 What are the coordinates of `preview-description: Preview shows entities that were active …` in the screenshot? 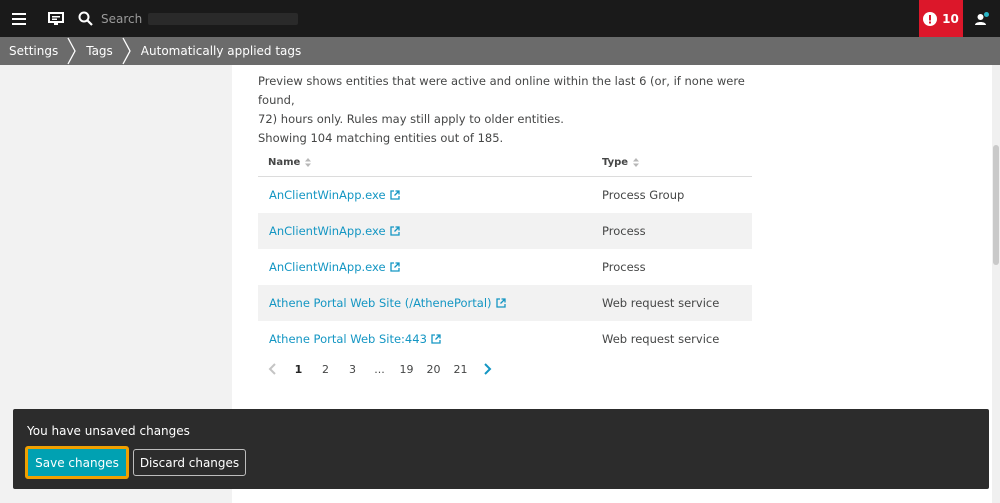 It's located at (508, 110).